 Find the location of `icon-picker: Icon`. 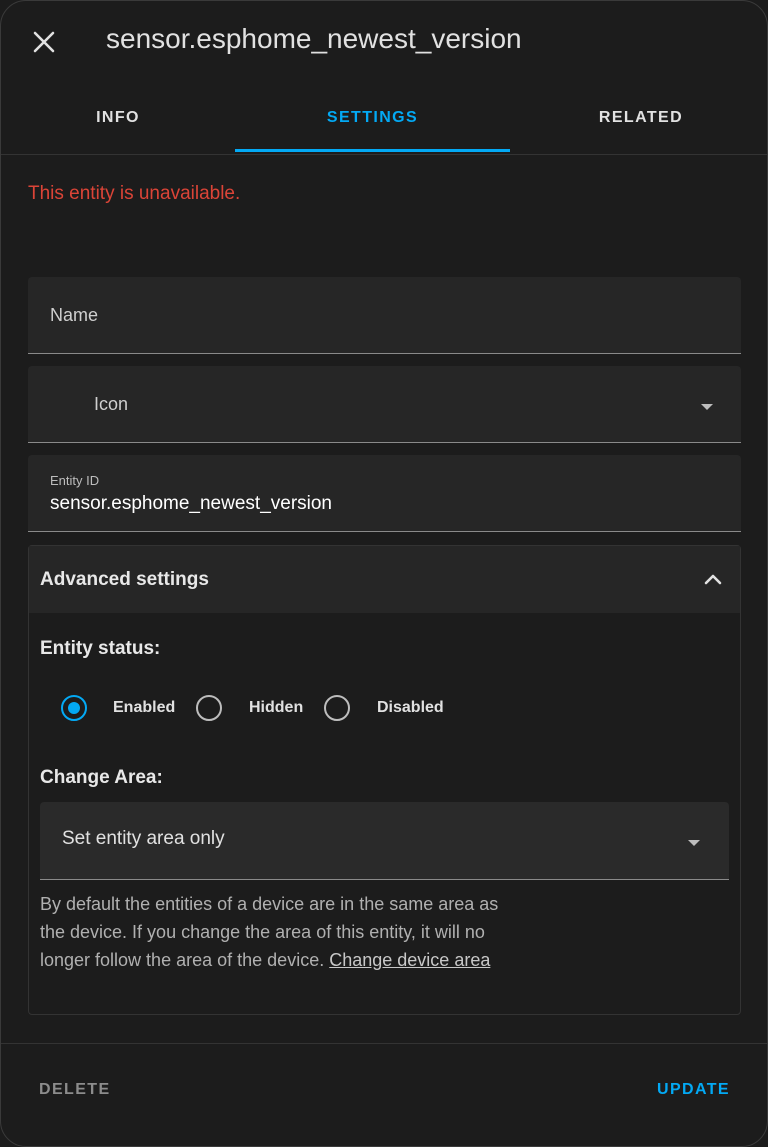

icon-picker: Icon is located at coordinates (384, 404).